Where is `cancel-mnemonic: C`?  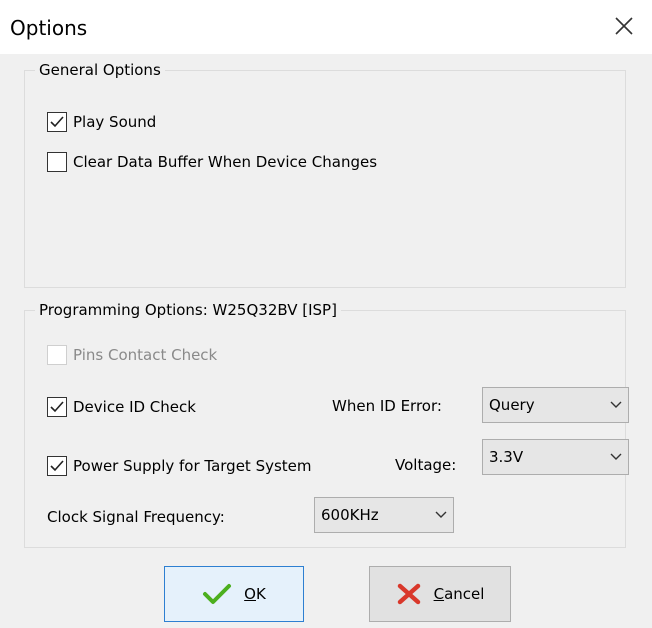
cancel-mnemonic: C is located at coordinates (439, 594).